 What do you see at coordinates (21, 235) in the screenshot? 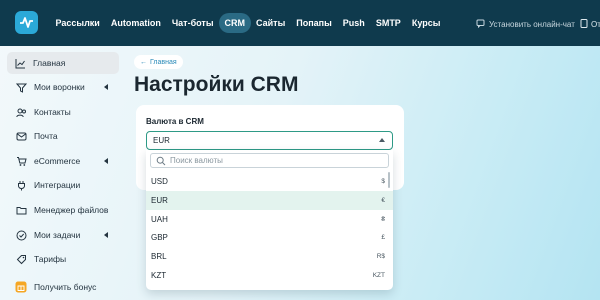
I see `tasks-icon` at bounding box center [21, 235].